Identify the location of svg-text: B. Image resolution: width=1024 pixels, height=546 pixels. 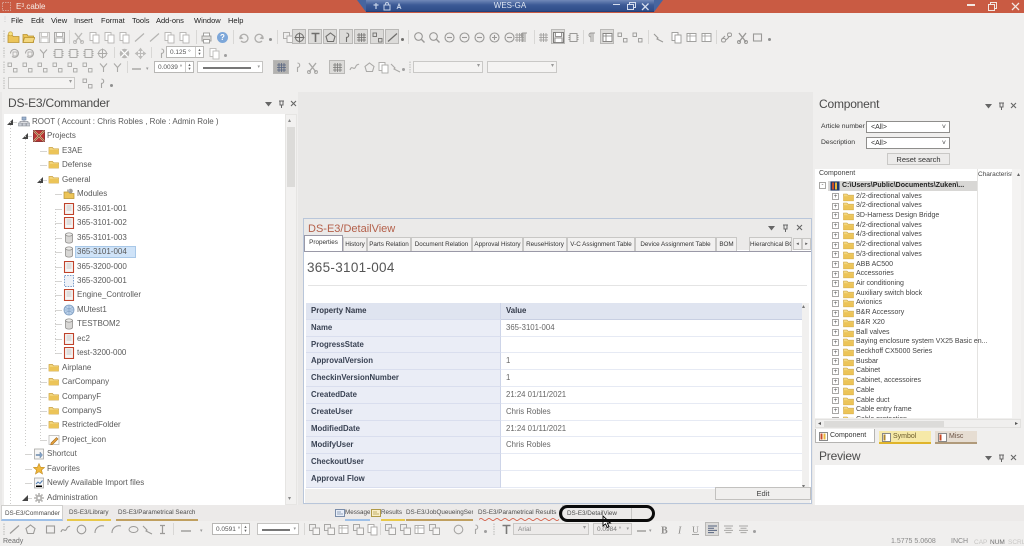
(664, 531).